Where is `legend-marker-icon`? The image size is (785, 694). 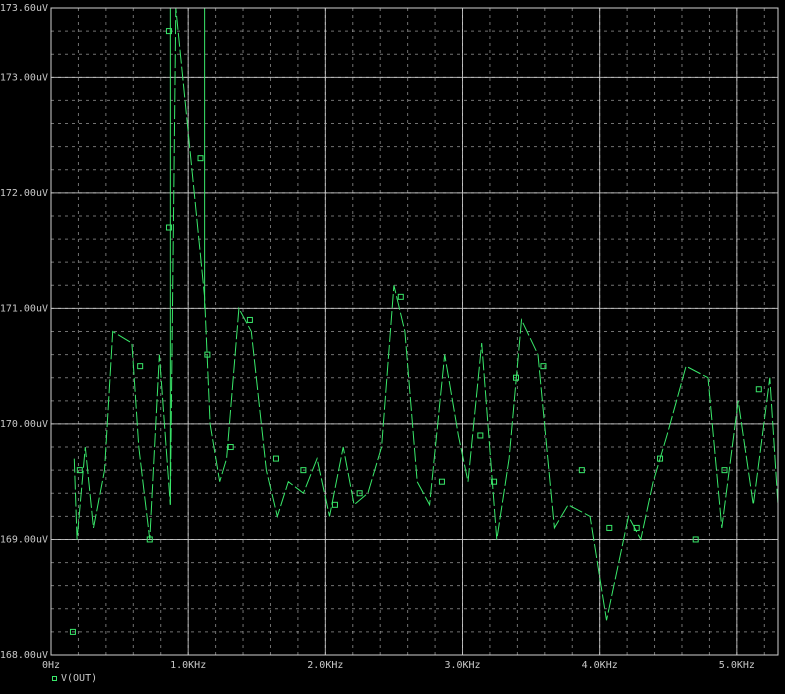 legend-marker-icon is located at coordinates (54, 678).